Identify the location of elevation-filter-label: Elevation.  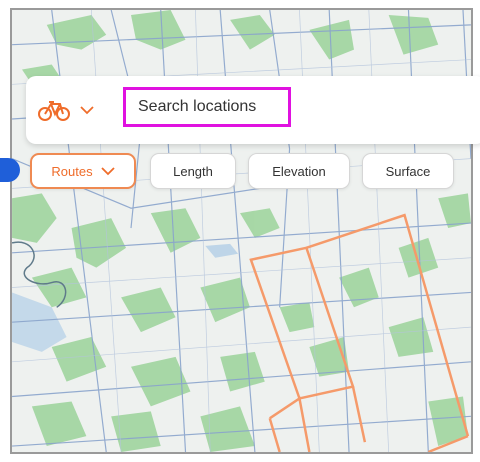
(299, 171).